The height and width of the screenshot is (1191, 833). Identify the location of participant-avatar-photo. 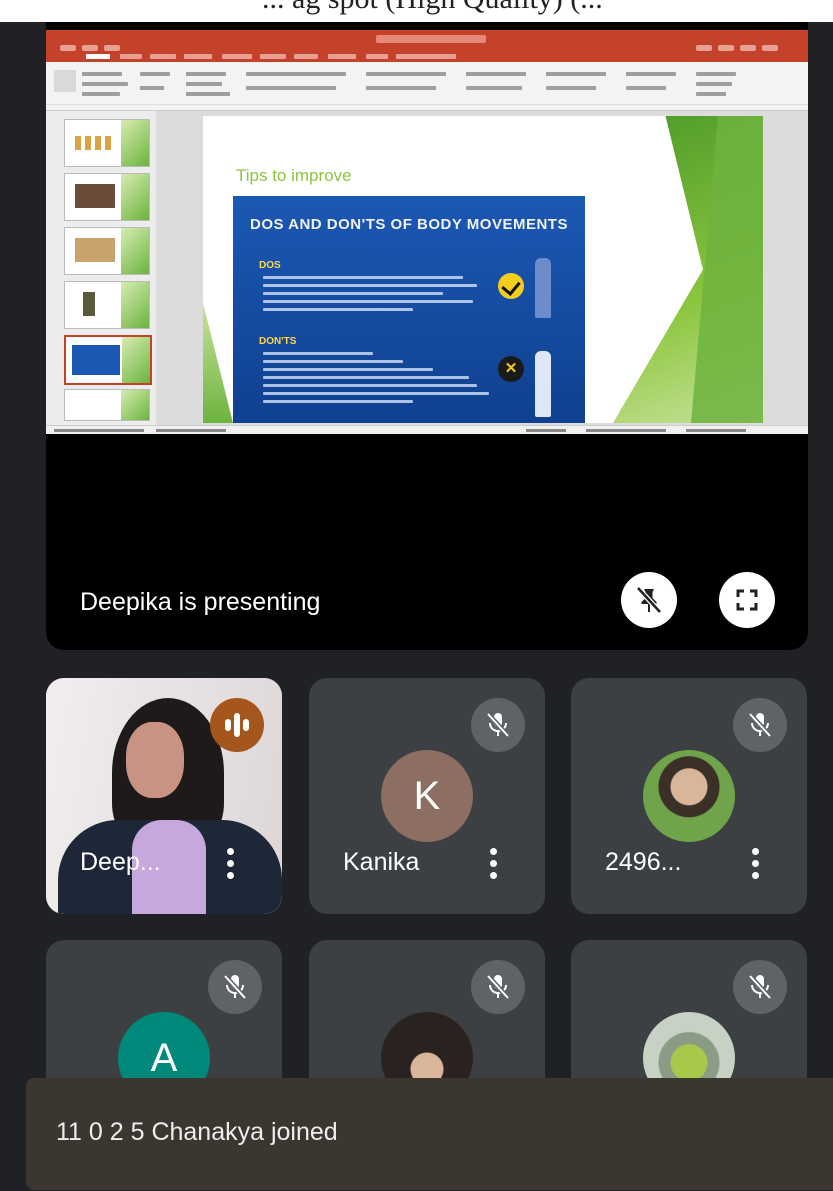
(689, 796).